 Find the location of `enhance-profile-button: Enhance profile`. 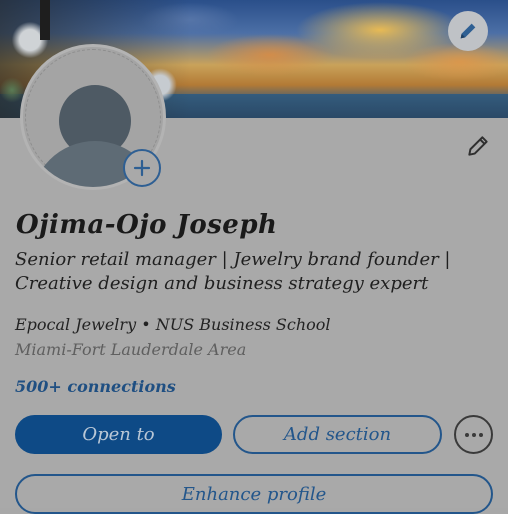

enhance-profile-button: Enhance profile is located at coordinates (254, 494).